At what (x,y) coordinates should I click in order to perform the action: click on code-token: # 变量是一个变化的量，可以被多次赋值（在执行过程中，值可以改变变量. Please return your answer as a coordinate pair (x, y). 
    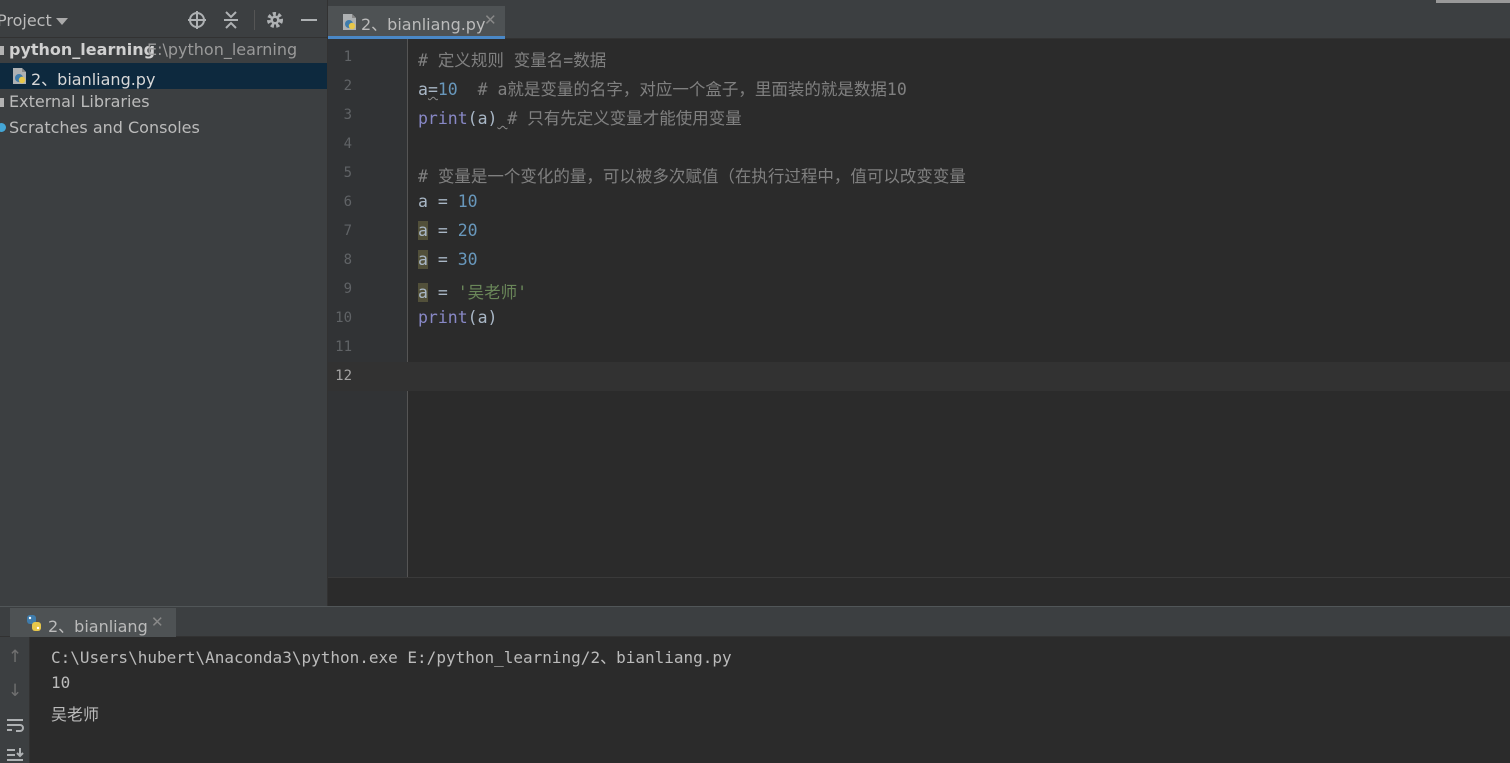
    Looking at the image, I should click on (692, 176).